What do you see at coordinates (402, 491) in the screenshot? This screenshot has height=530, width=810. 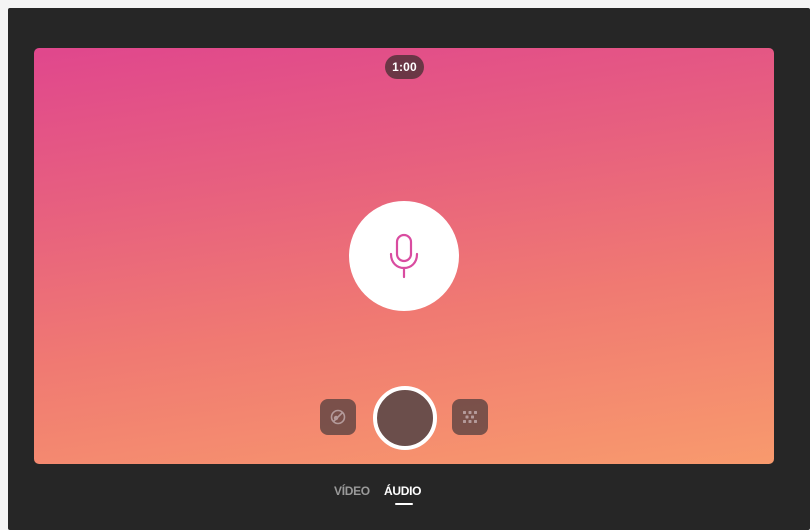 I see `tab-audio: ÁUDIO` at bounding box center [402, 491].